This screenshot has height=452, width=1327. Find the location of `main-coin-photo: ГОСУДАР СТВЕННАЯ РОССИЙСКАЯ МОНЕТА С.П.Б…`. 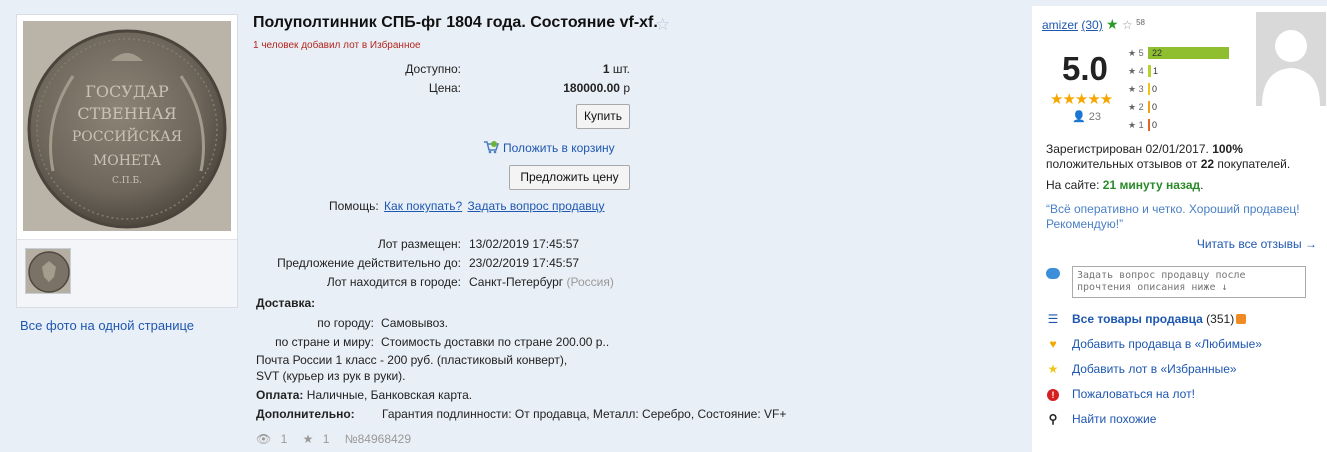

main-coin-photo: ГОСУДАР СТВЕННАЯ РОССИЙСКАЯ МОНЕТА С.П.Б… is located at coordinates (127, 126).